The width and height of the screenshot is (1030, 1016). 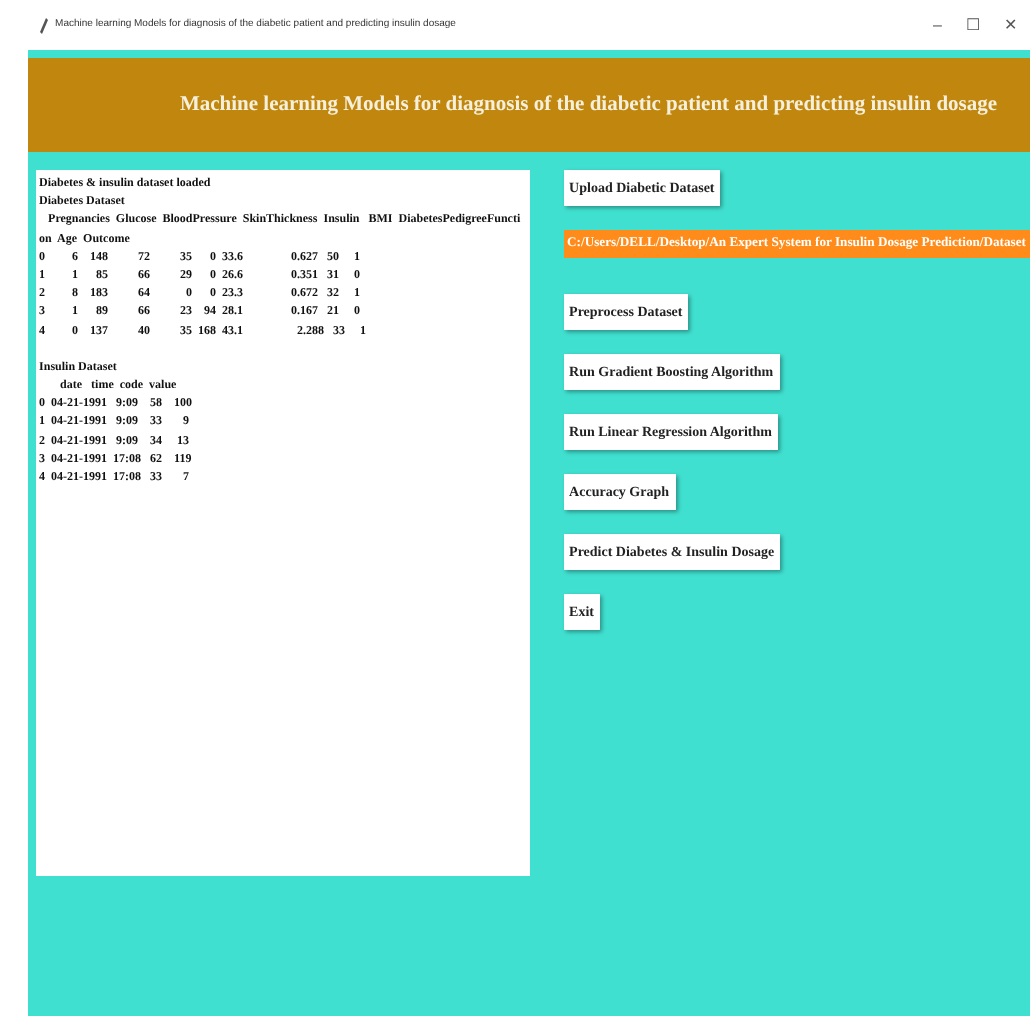 I want to click on app-title: Machine learning Models for diagnosis of the diabetic patient and predicting insulin dosage, so click(x=587, y=105).